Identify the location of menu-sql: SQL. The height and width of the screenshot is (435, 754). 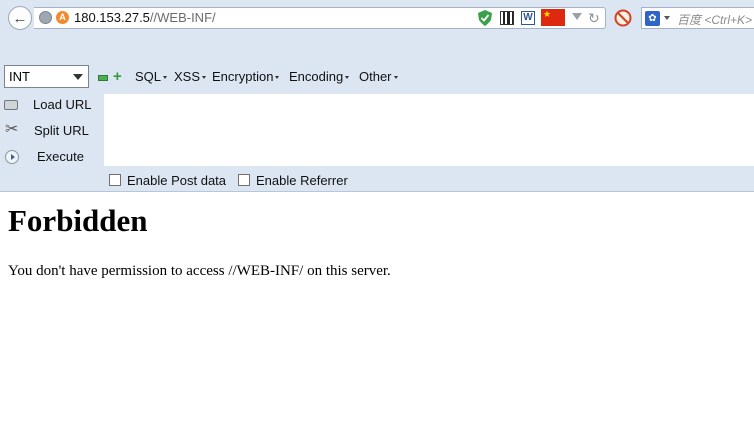
(151, 77).